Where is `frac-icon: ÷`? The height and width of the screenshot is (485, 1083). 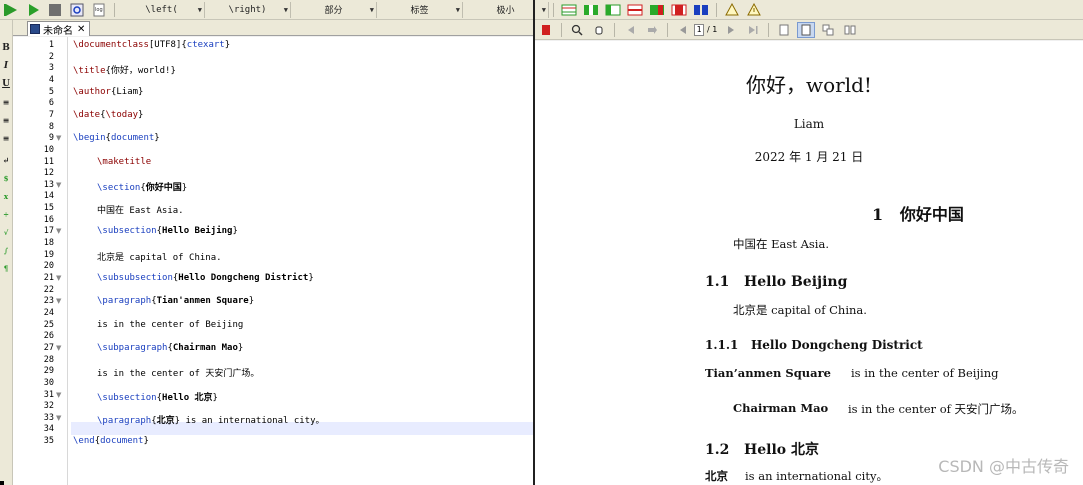
frac-icon: ÷ is located at coordinates (6, 214).